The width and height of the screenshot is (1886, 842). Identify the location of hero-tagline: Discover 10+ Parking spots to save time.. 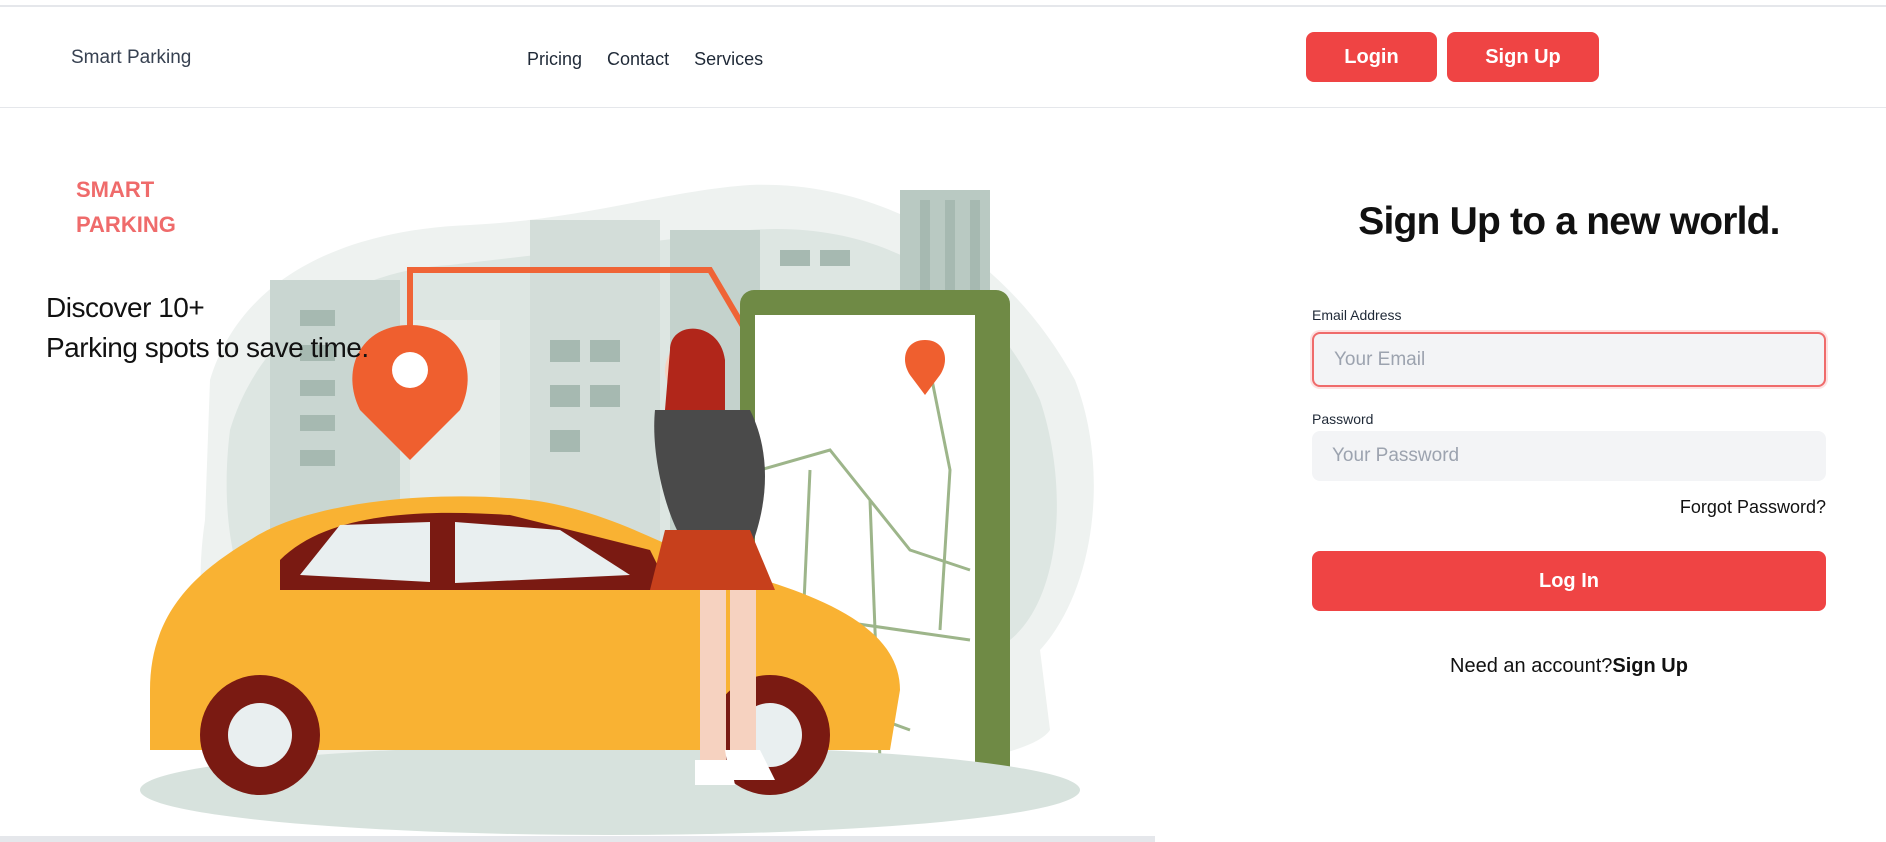
(207, 328).